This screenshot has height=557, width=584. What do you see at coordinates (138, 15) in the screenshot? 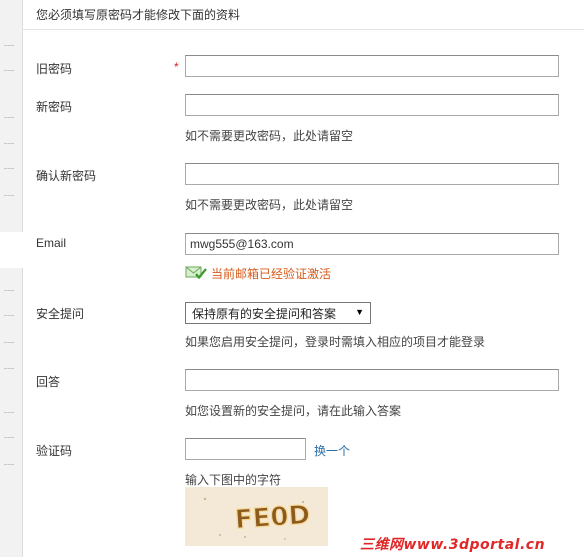
I see `notice-text: 您必须填写原密码才能修改下面的资料` at bounding box center [138, 15].